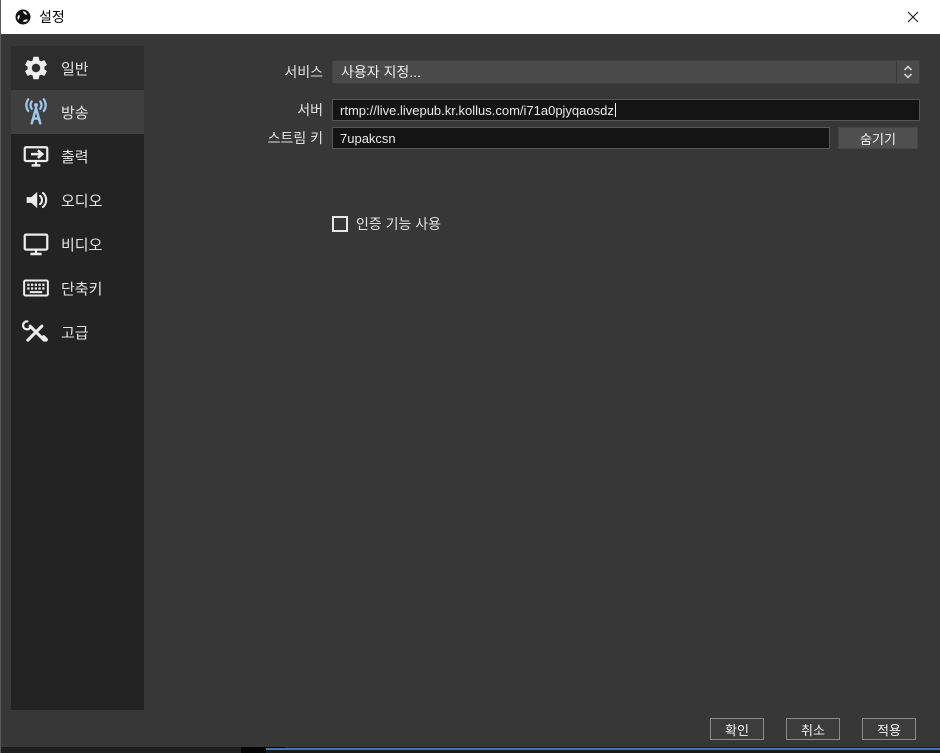 Image resolution: width=940 pixels, height=753 pixels. I want to click on cancel-button: 취소, so click(813, 729).